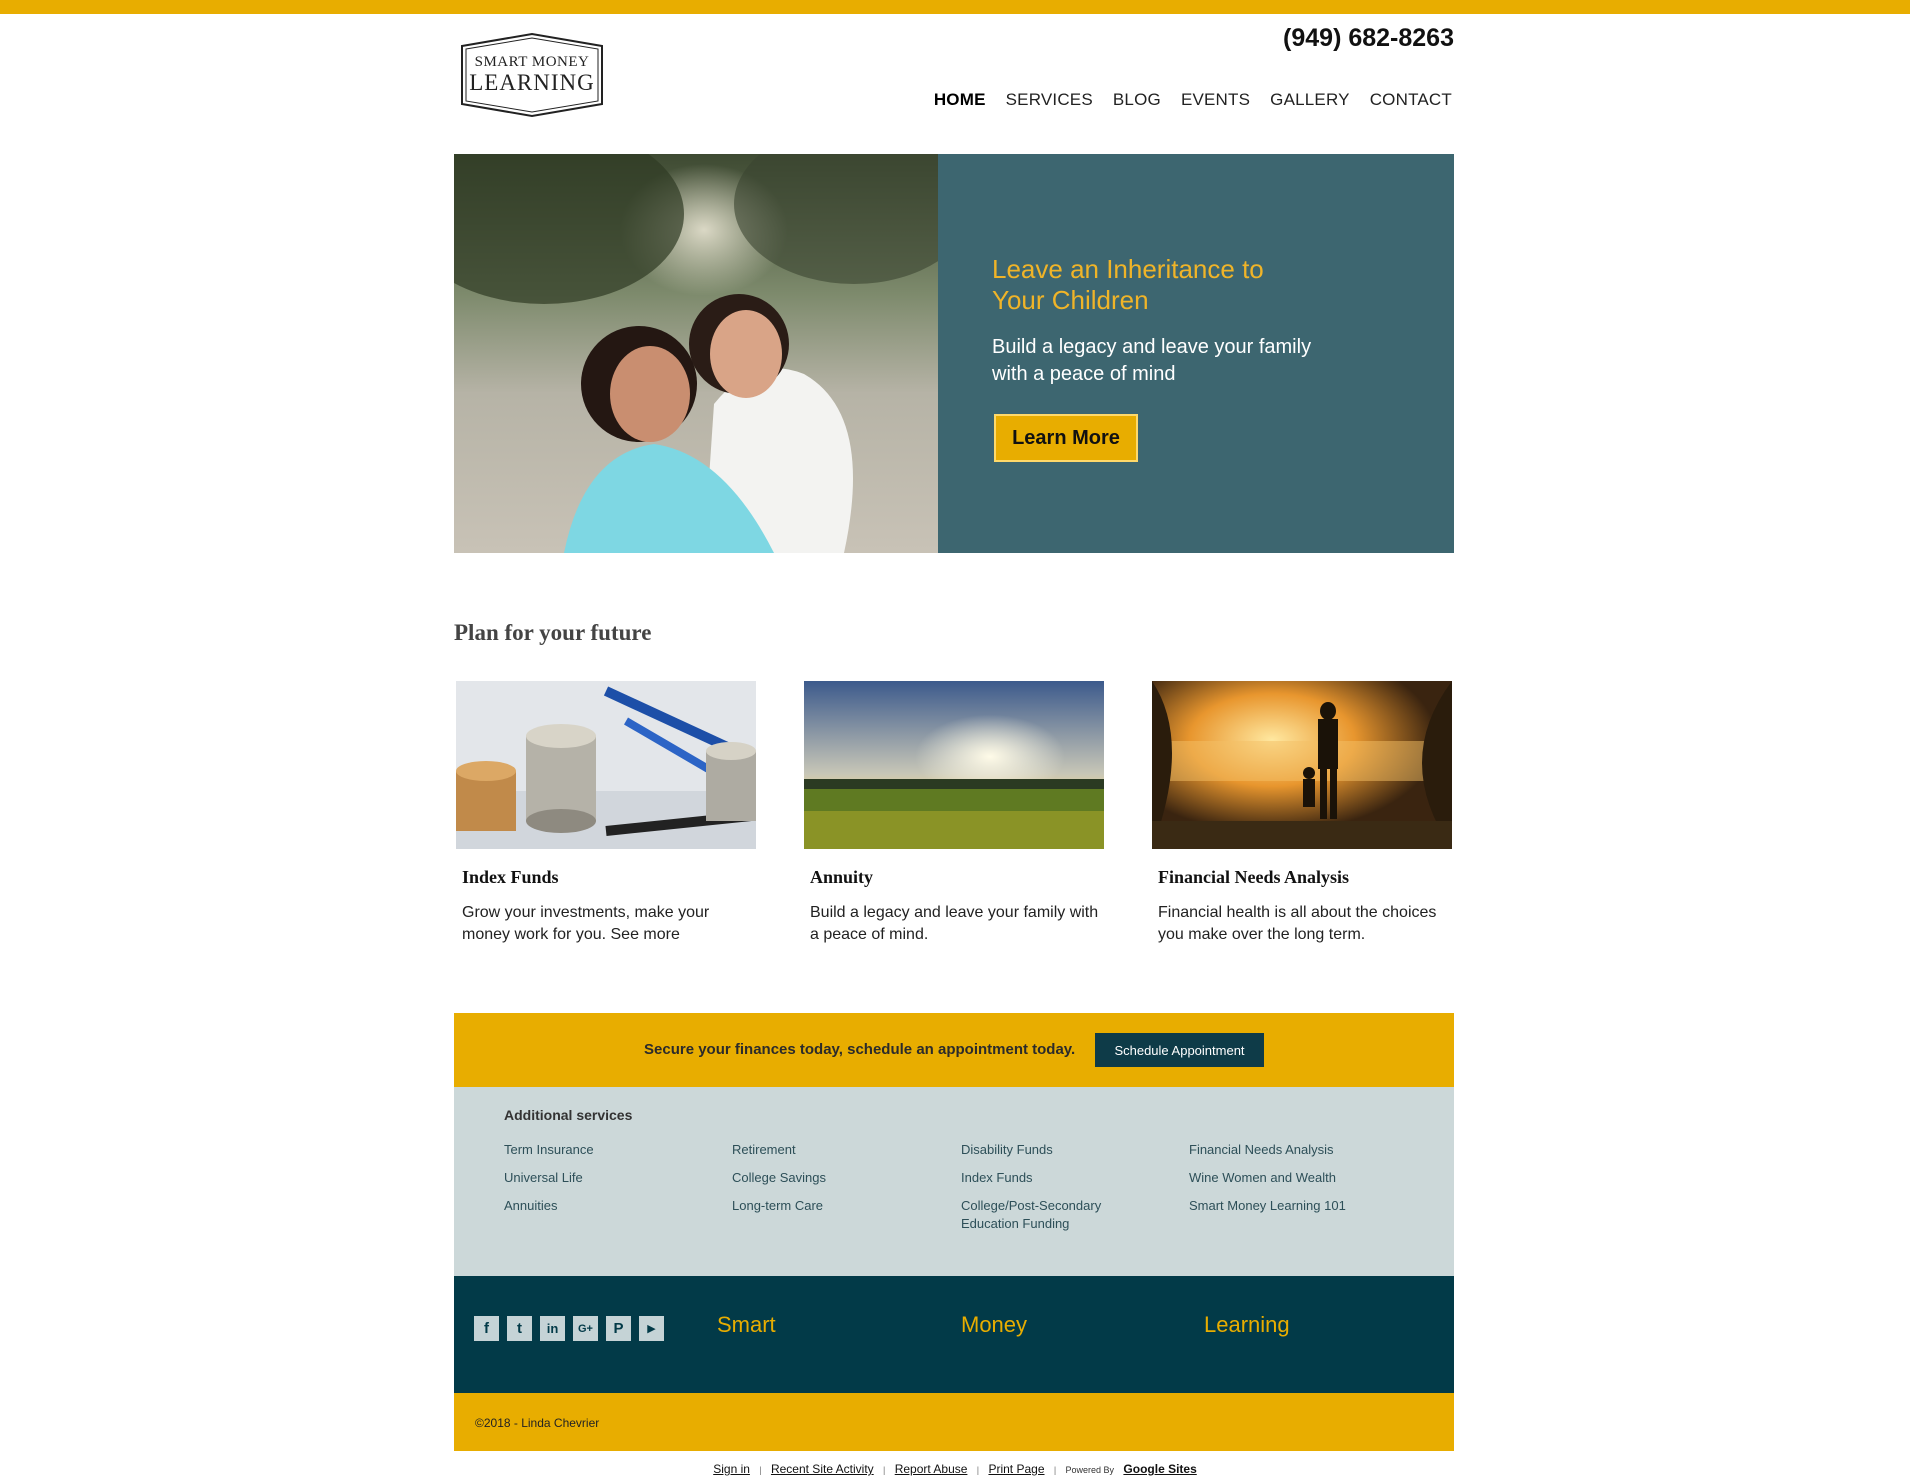  Describe the element at coordinates (568, 1115) in the screenshot. I see `services-title: Additional services` at that location.